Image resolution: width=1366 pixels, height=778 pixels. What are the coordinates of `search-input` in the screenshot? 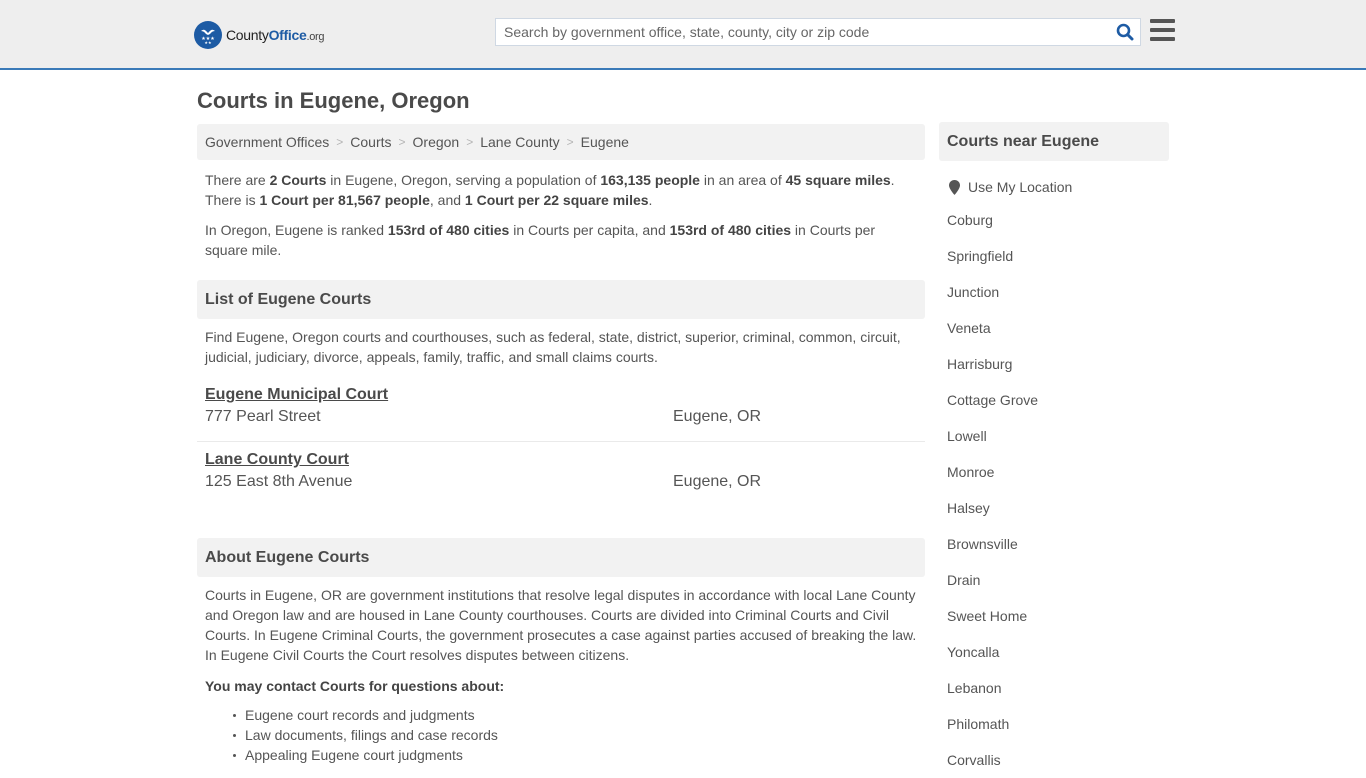 It's located at (803, 32).